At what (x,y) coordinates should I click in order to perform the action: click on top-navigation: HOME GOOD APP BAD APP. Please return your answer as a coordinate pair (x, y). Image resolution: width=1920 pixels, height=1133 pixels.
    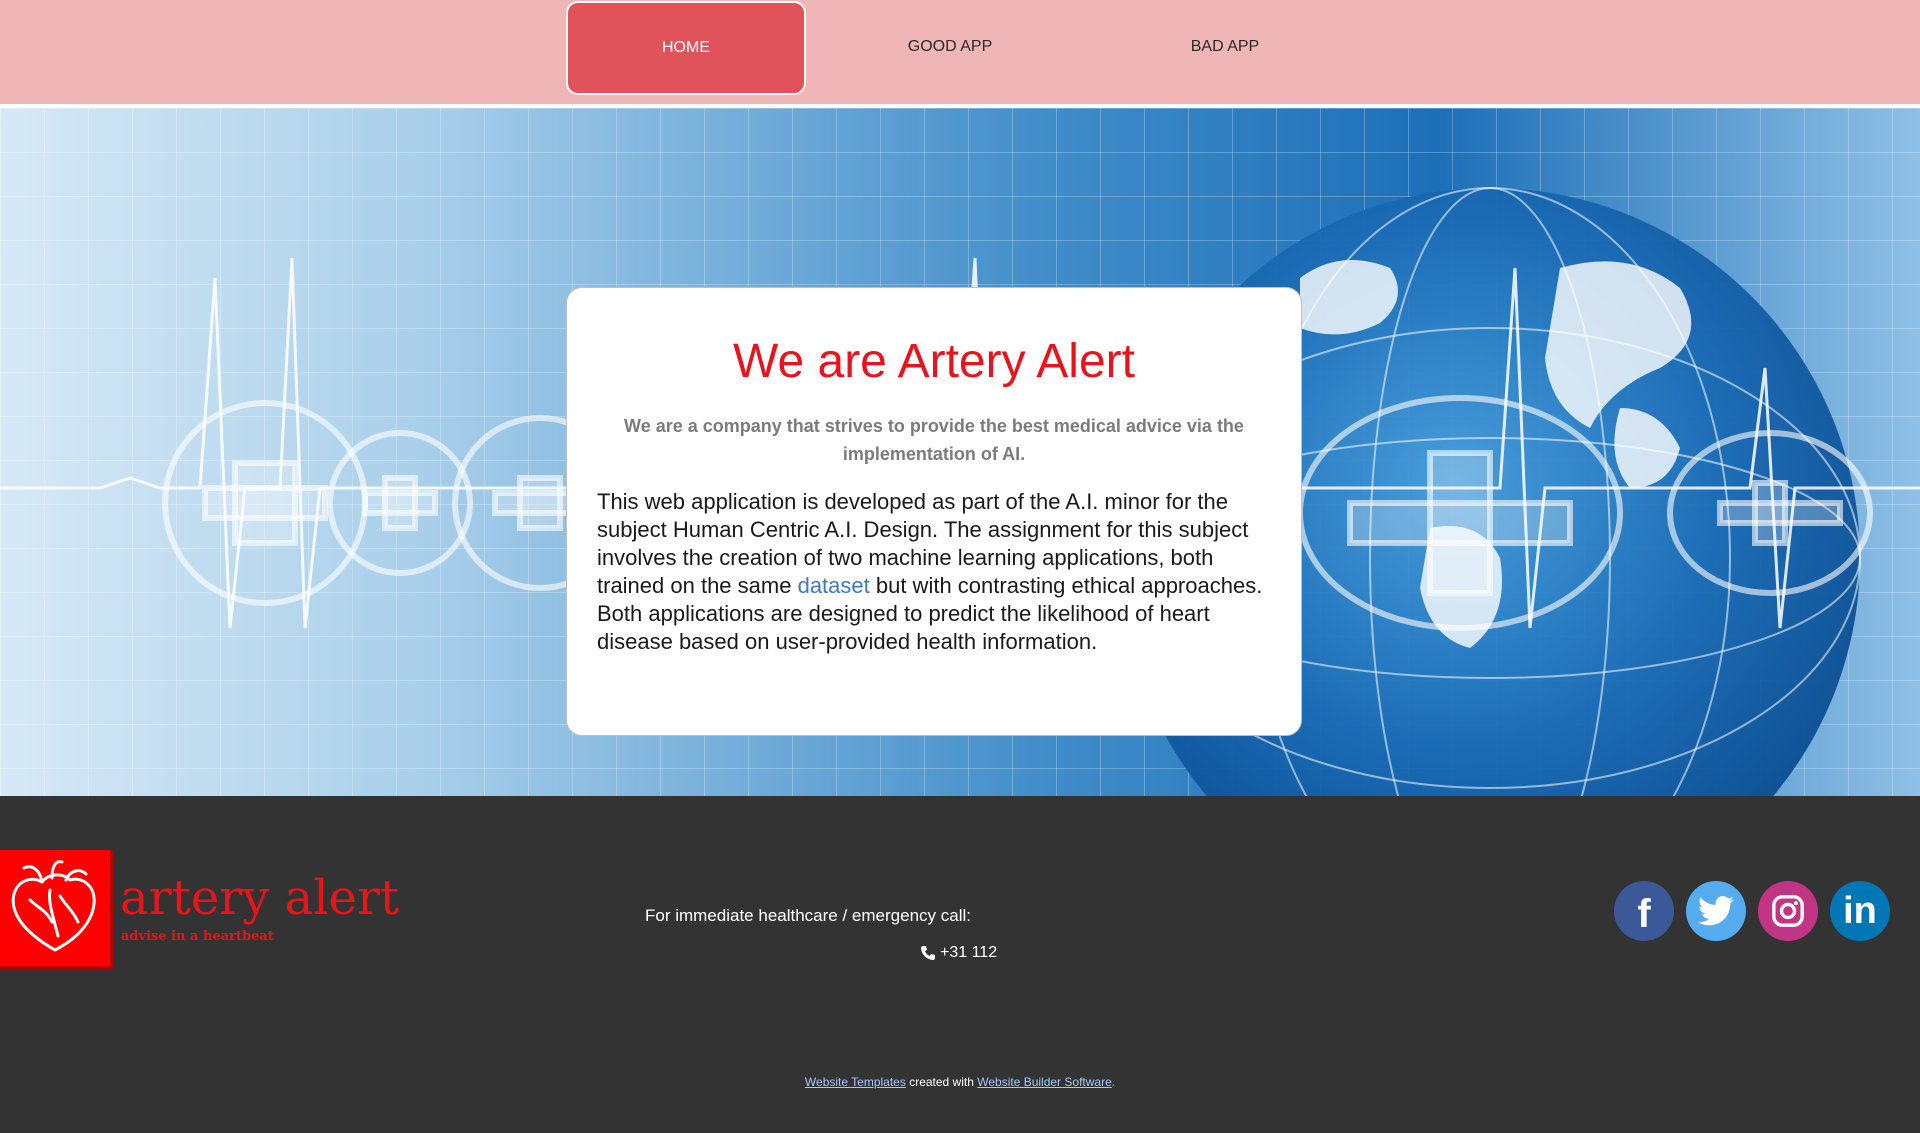
    Looking at the image, I should click on (960, 54).